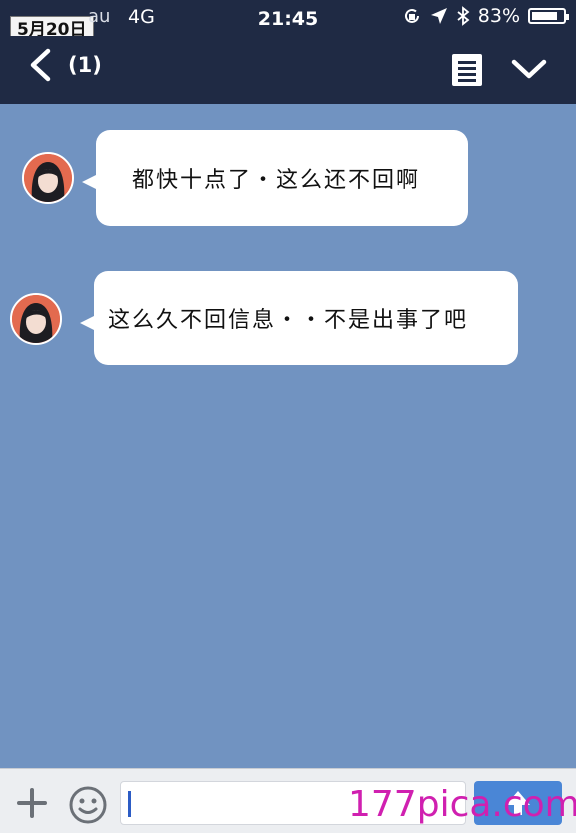 Image resolution: width=576 pixels, height=833 pixels. Describe the element at coordinates (85, 65) in the screenshot. I see `unread-count: (1)` at that location.